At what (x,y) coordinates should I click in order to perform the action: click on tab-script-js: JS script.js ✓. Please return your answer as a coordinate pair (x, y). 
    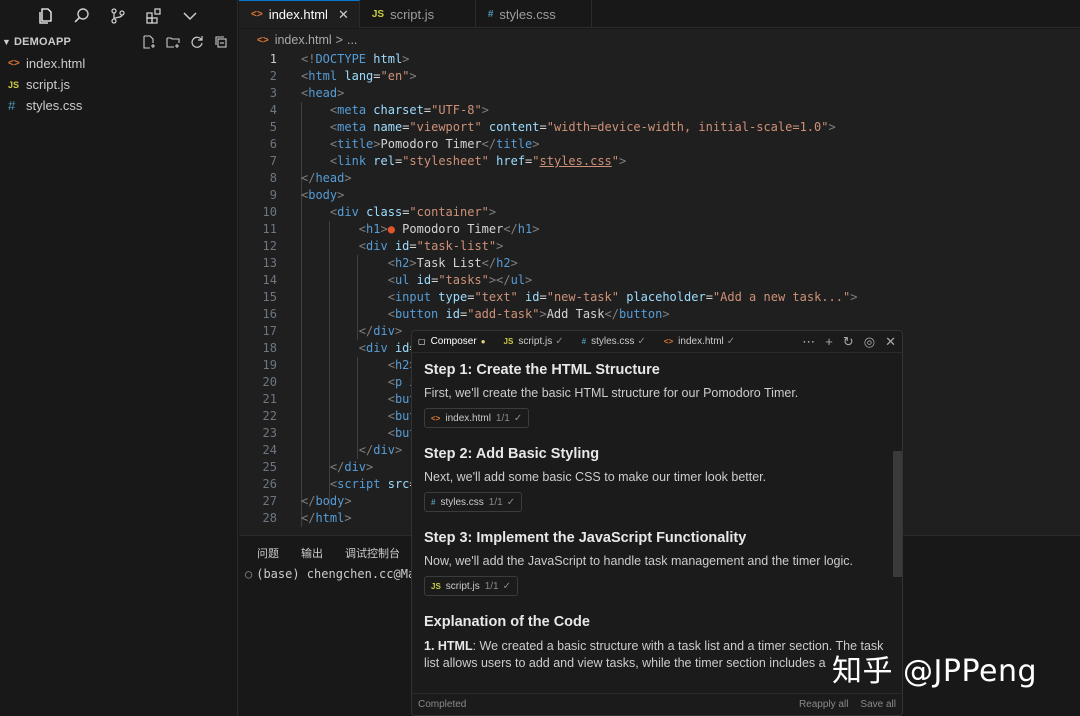
    Looking at the image, I should click on (534, 341).